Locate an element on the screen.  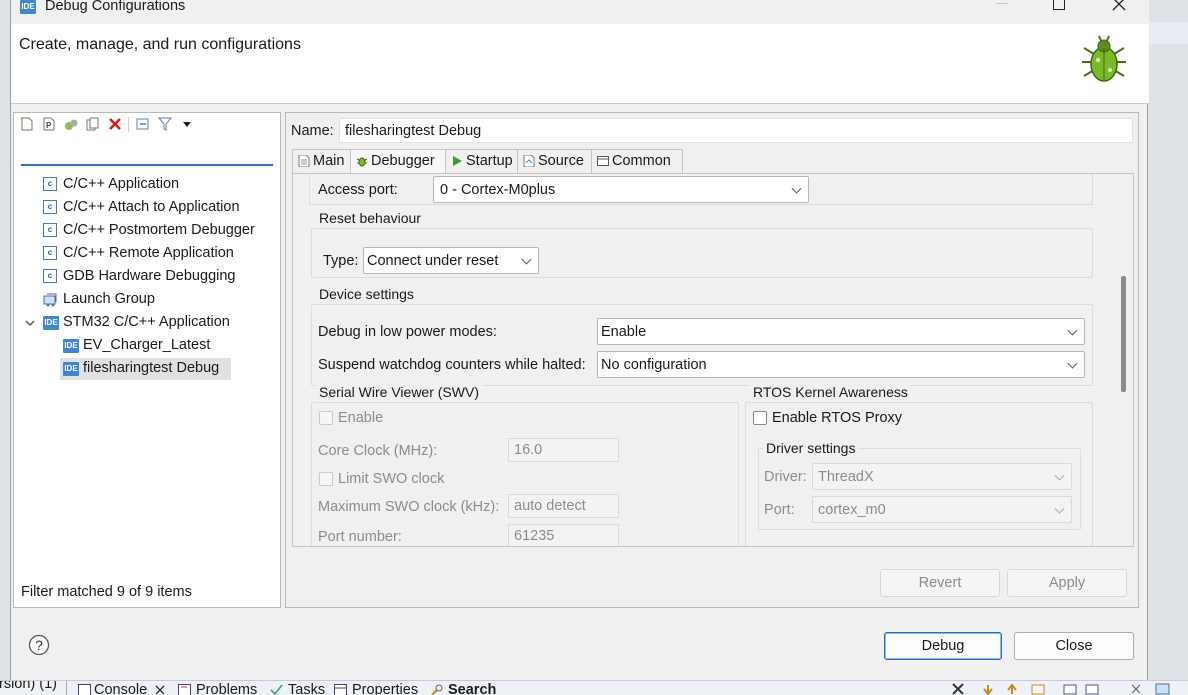
filter-input is located at coordinates (147, 153).